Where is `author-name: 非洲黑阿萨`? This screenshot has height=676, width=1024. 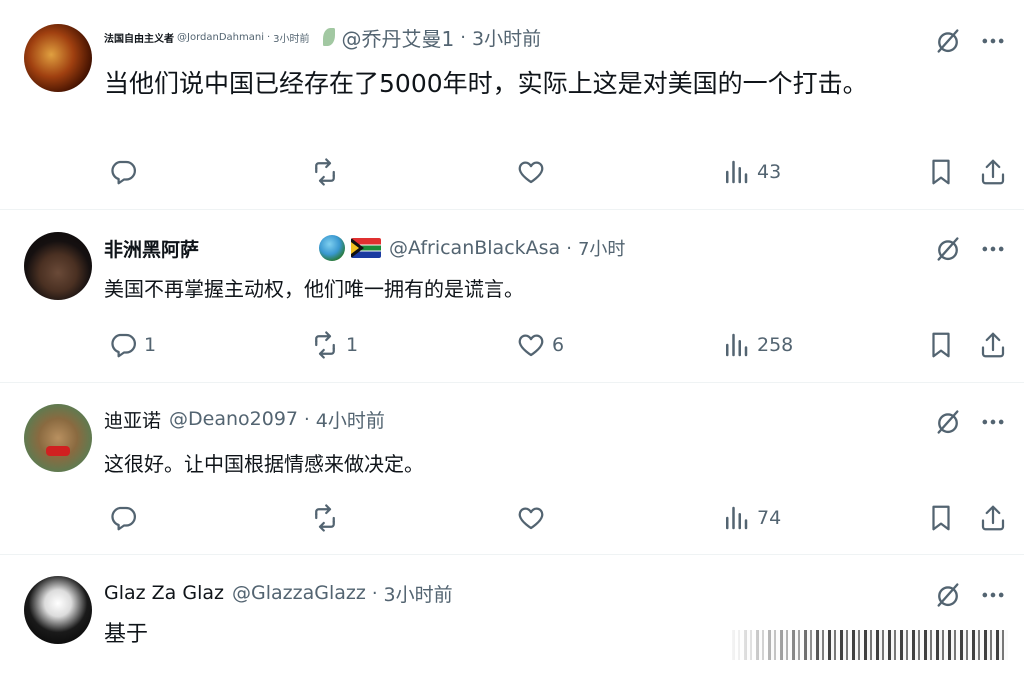
author-name: 非洲黑阿萨 is located at coordinates (151, 248).